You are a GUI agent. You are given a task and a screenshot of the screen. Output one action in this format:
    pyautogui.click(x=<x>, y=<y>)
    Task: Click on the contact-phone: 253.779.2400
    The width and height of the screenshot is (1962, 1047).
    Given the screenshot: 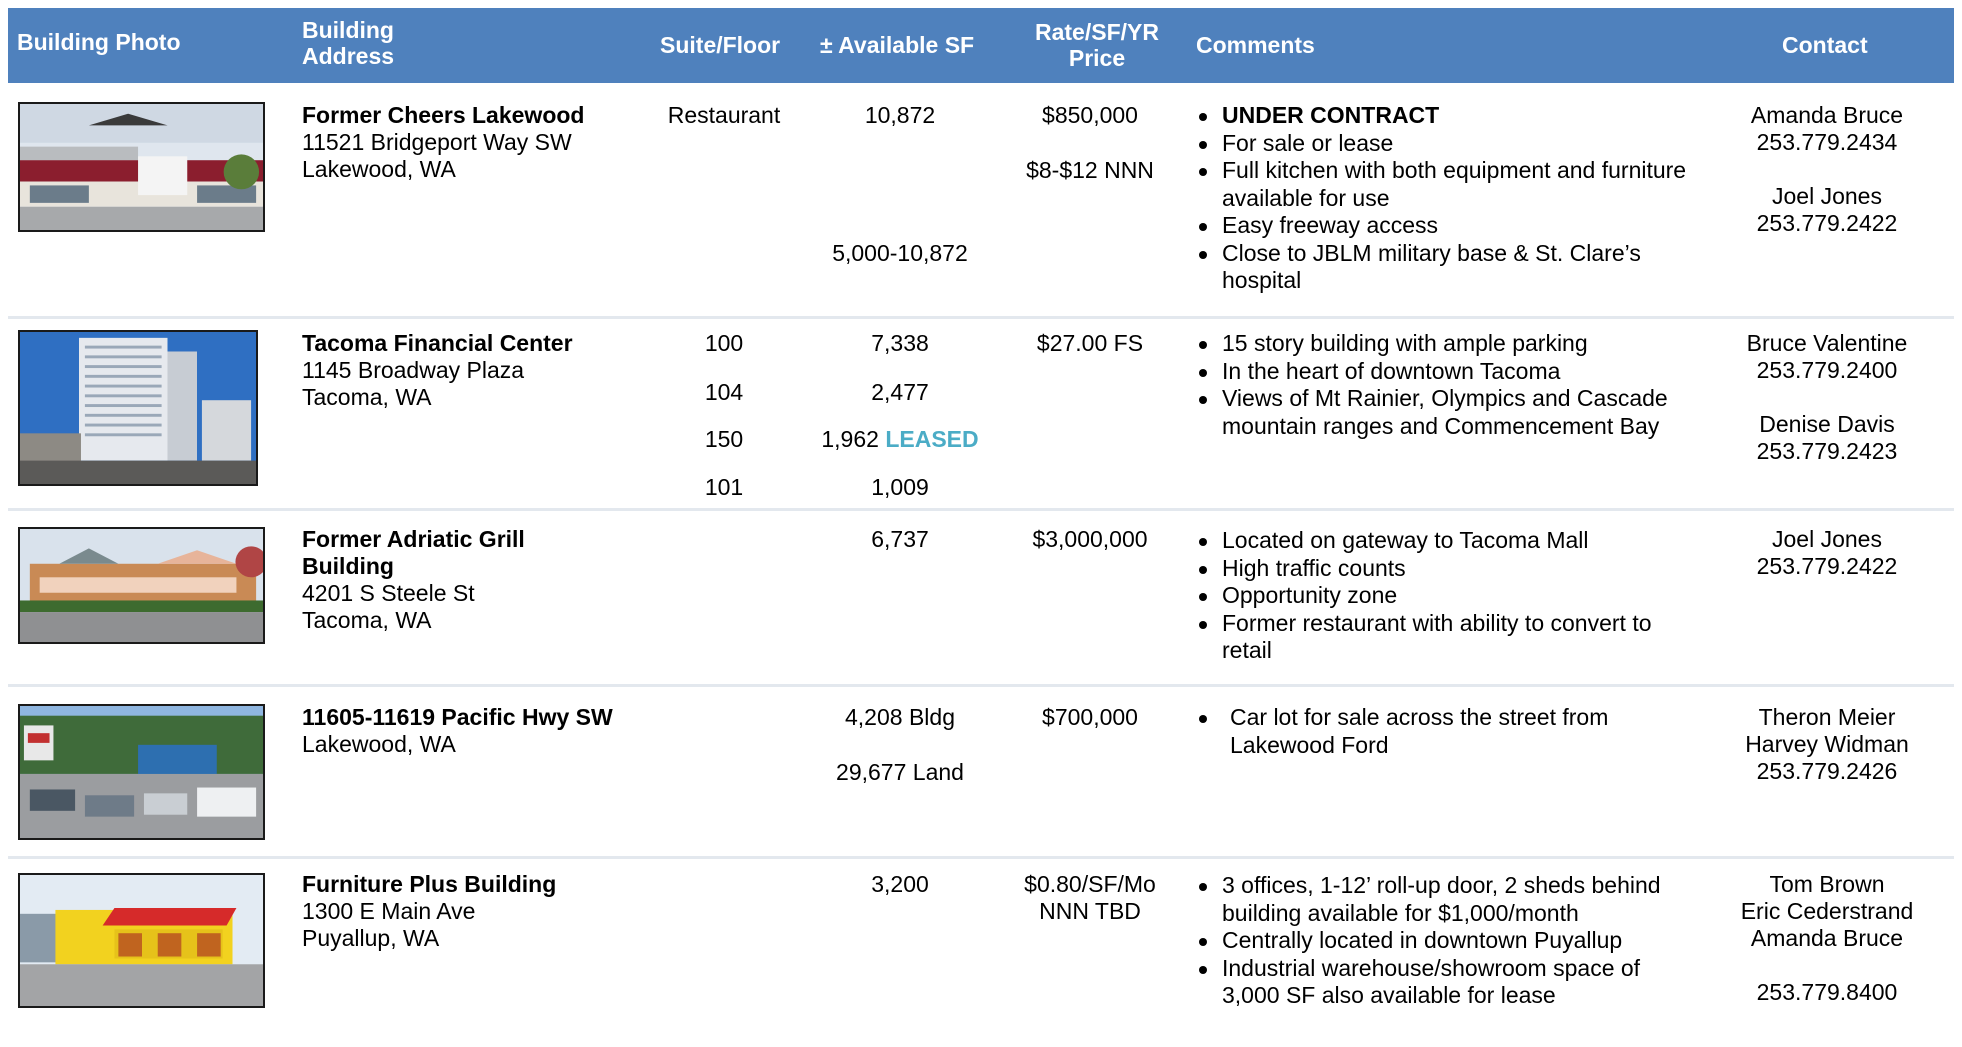 What is the action you would take?
    pyautogui.click(x=1827, y=370)
    